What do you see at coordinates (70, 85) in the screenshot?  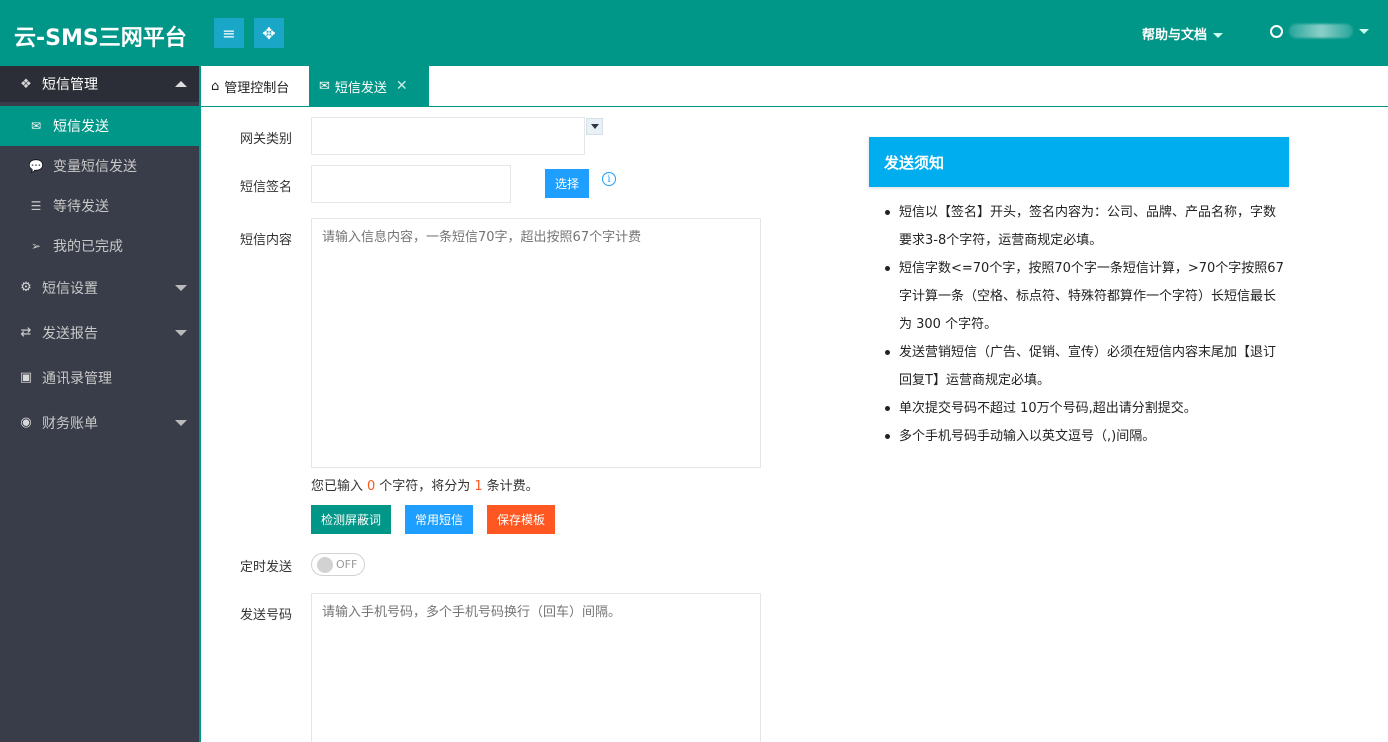 I see `sidebar-group-label: 短信管理` at bounding box center [70, 85].